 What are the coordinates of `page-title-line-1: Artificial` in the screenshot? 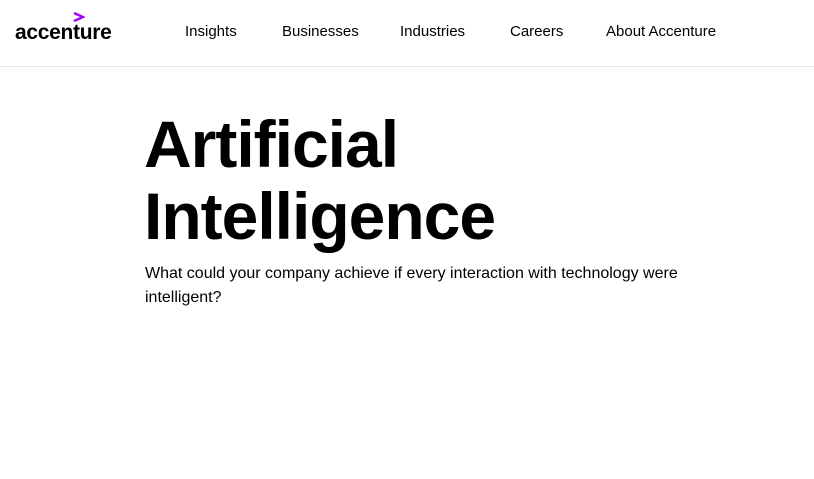 It's located at (271, 144).